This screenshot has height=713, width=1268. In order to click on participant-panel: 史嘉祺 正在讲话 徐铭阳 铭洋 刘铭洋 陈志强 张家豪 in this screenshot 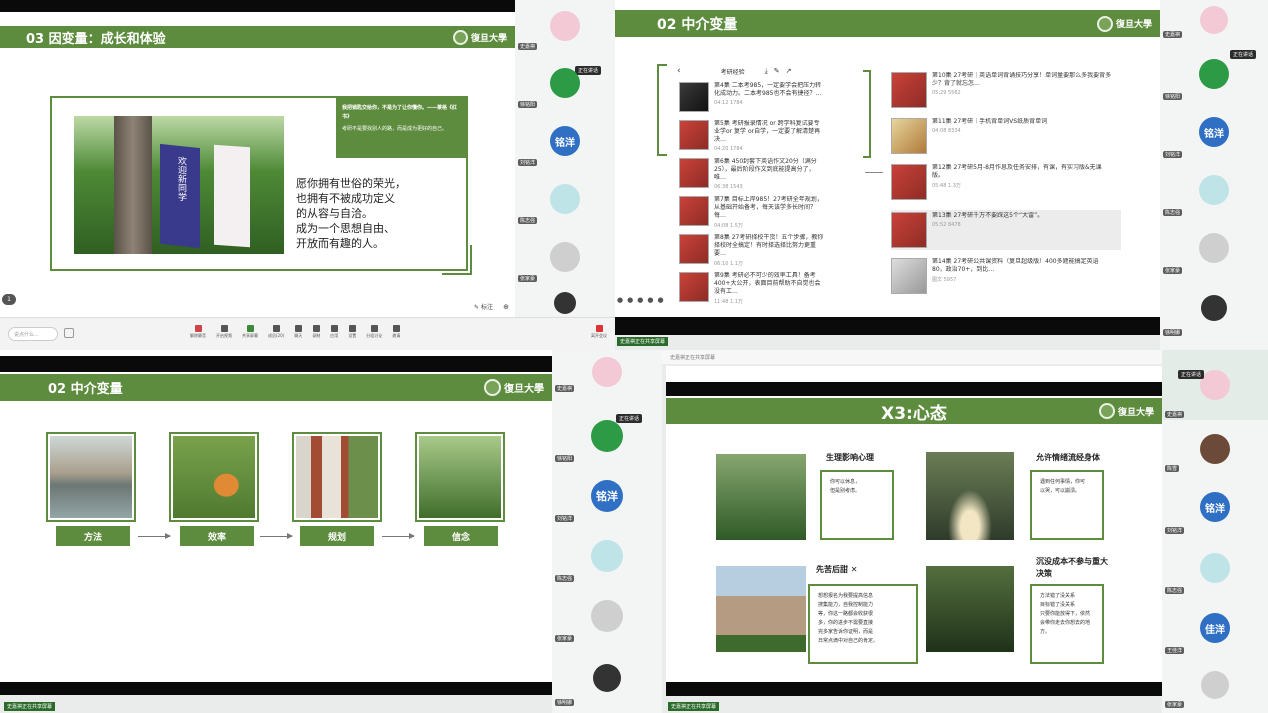, I will do `click(565, 158)`.